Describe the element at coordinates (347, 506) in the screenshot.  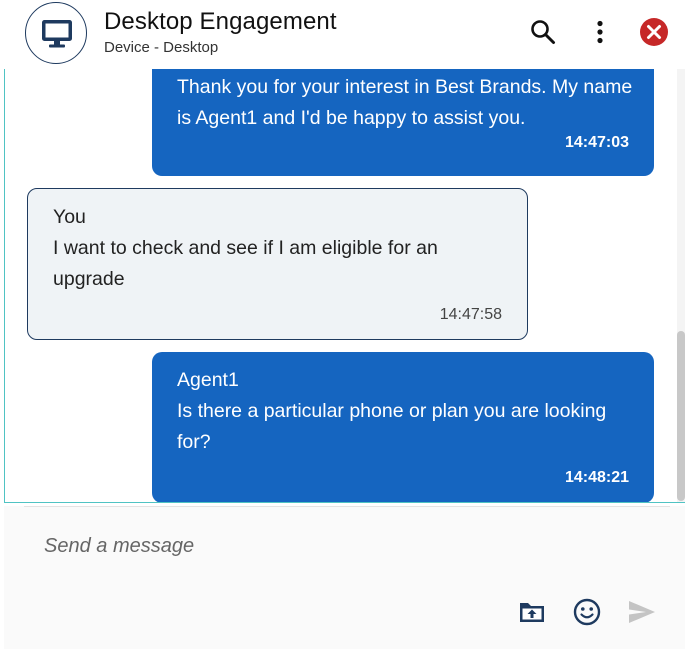
I see `divider` at that location.